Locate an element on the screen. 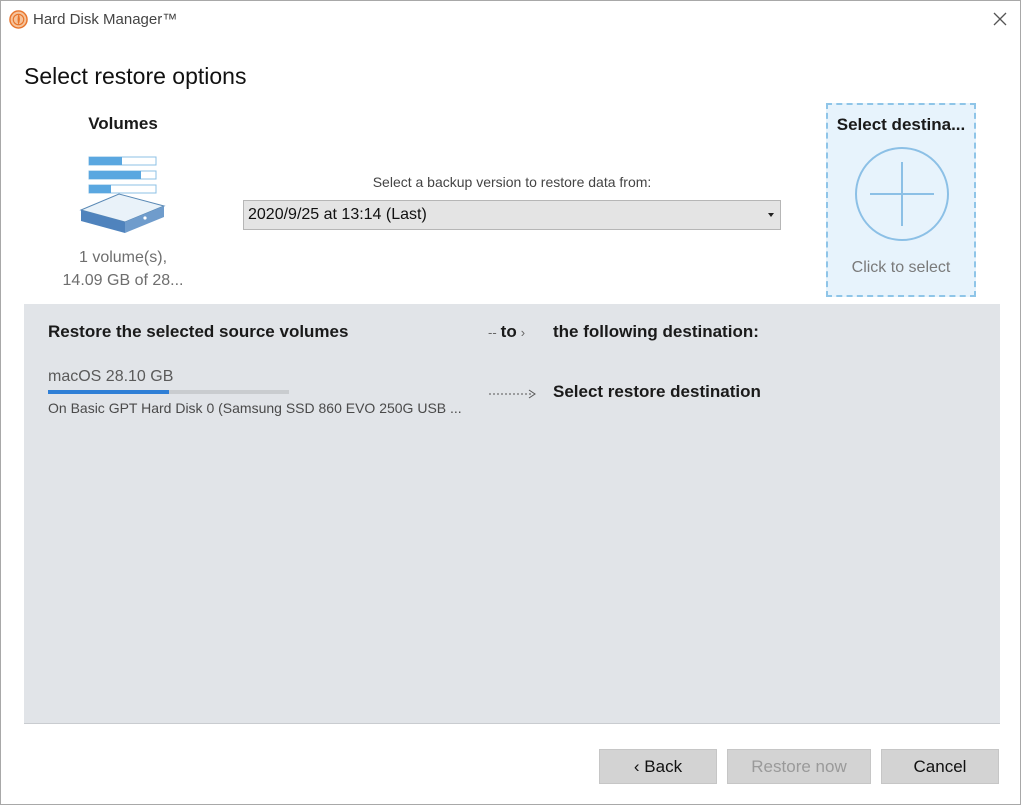 The height and width of the screenshot is (807, 1023). to-label: -- to › is located at coordinates (506, 332).